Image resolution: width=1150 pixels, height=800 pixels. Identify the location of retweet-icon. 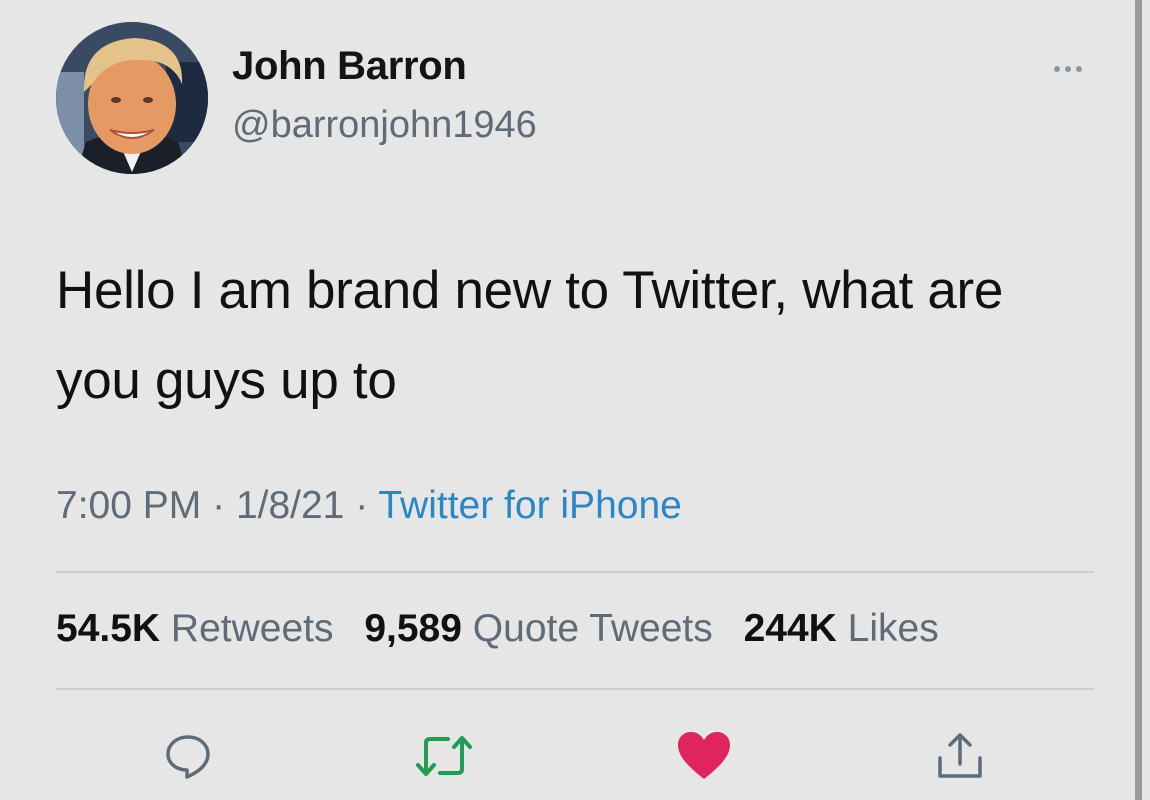
(444, 756).